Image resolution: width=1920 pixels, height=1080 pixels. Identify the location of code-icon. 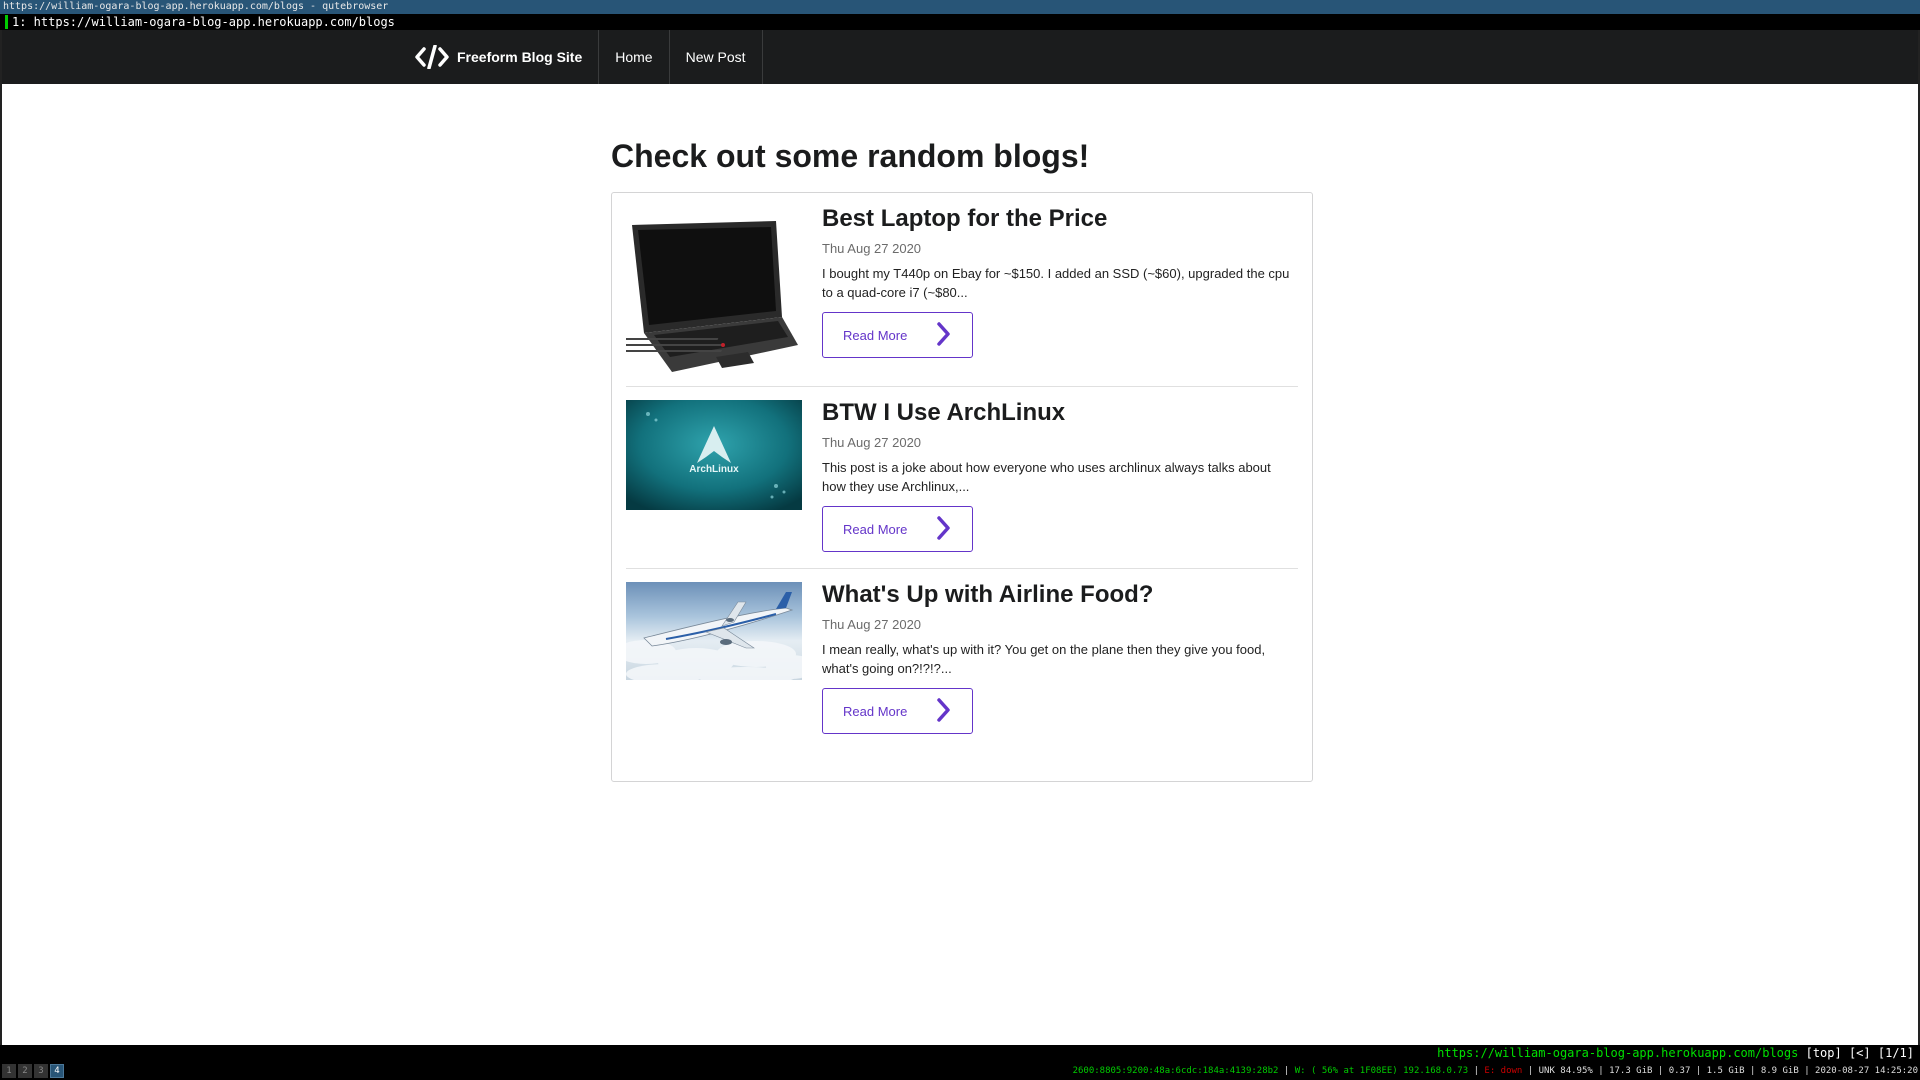
(432, 57).